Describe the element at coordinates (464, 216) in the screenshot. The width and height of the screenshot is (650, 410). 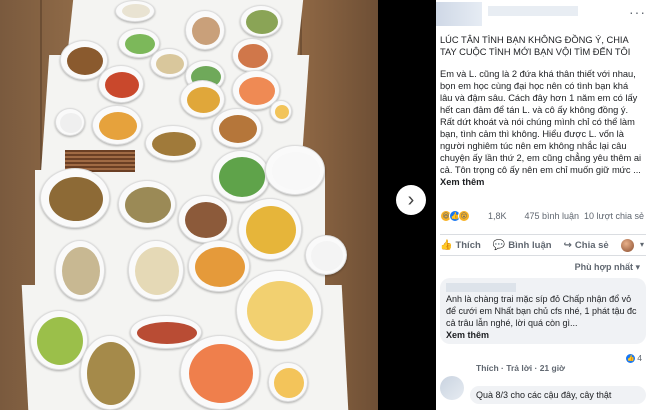
I see `wow-reaction-icon: 😮` at that location.